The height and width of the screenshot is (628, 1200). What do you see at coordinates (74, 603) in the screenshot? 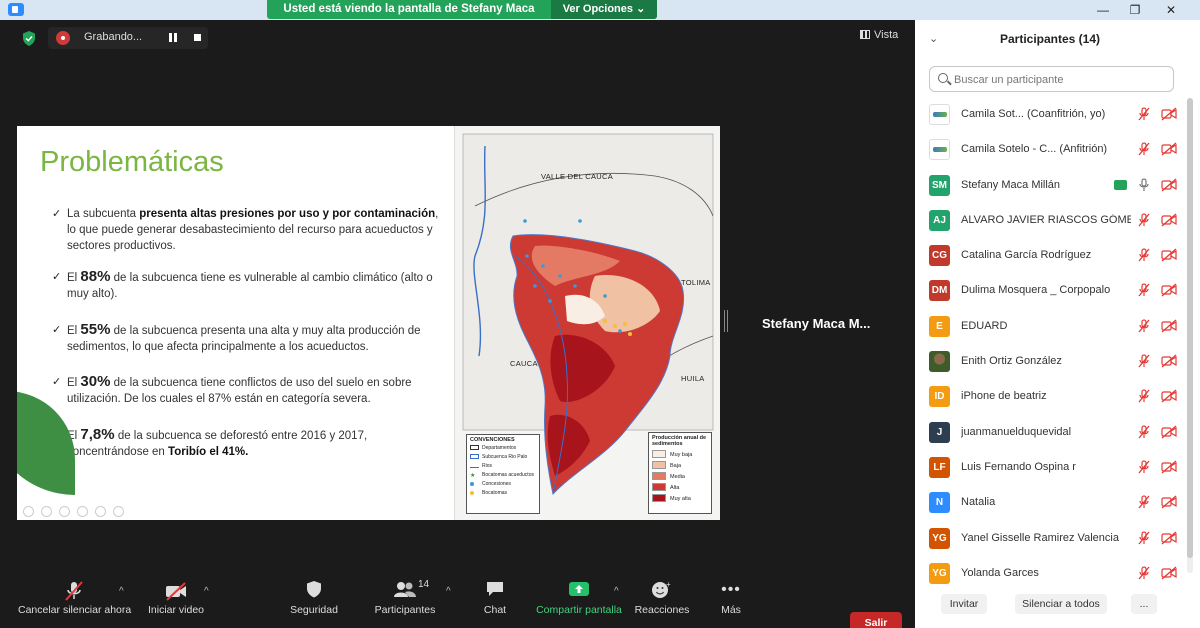
I see `mute-button: Cancelar silenciar ahora` at bounding box center [74, 603].